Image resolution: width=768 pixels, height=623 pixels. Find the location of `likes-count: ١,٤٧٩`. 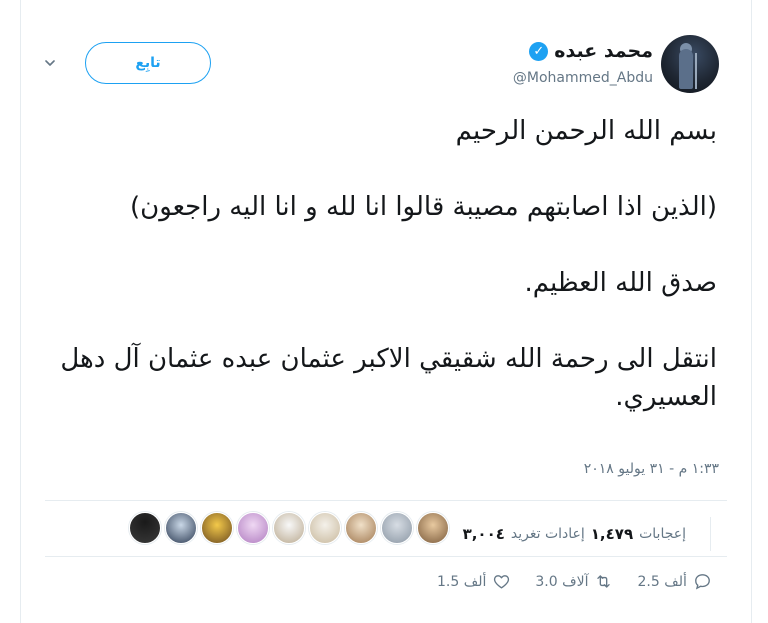

likes-count: ١,٤٧٩ is located at coordinates (612, 534).